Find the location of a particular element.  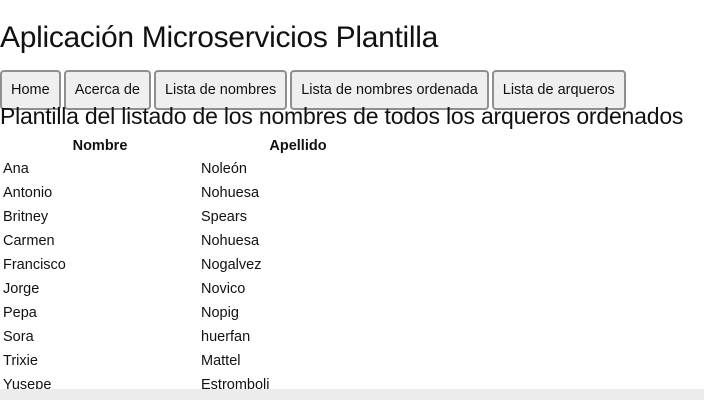

table-row: Trixie Mattel is located at coordinates (199, 361).